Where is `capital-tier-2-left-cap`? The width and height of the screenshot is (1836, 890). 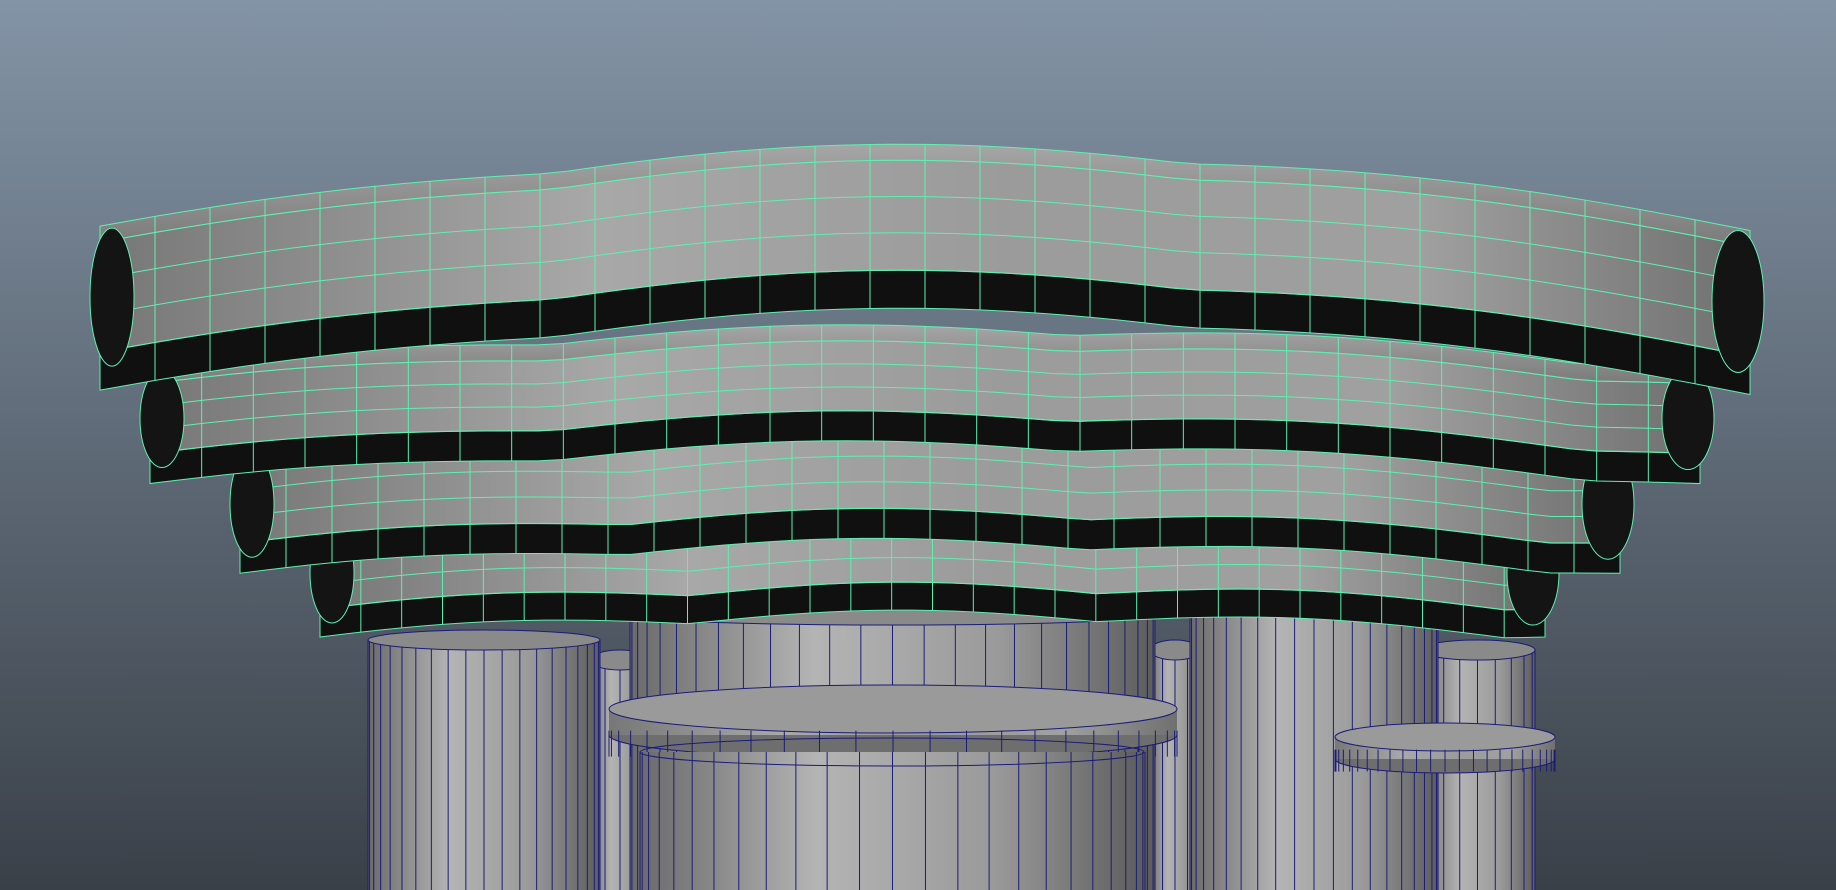 capital-tier-2-left-cap is located at coordinates (162, 419).